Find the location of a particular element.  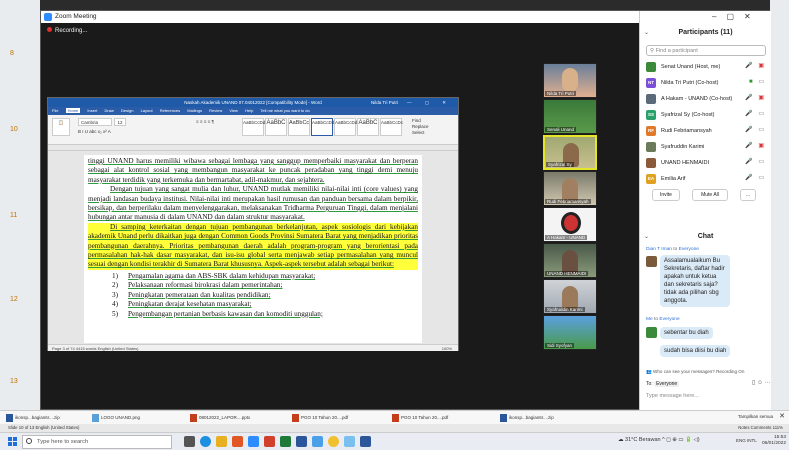

video-tile: Senali Unand is located at coordinates (570, 116).